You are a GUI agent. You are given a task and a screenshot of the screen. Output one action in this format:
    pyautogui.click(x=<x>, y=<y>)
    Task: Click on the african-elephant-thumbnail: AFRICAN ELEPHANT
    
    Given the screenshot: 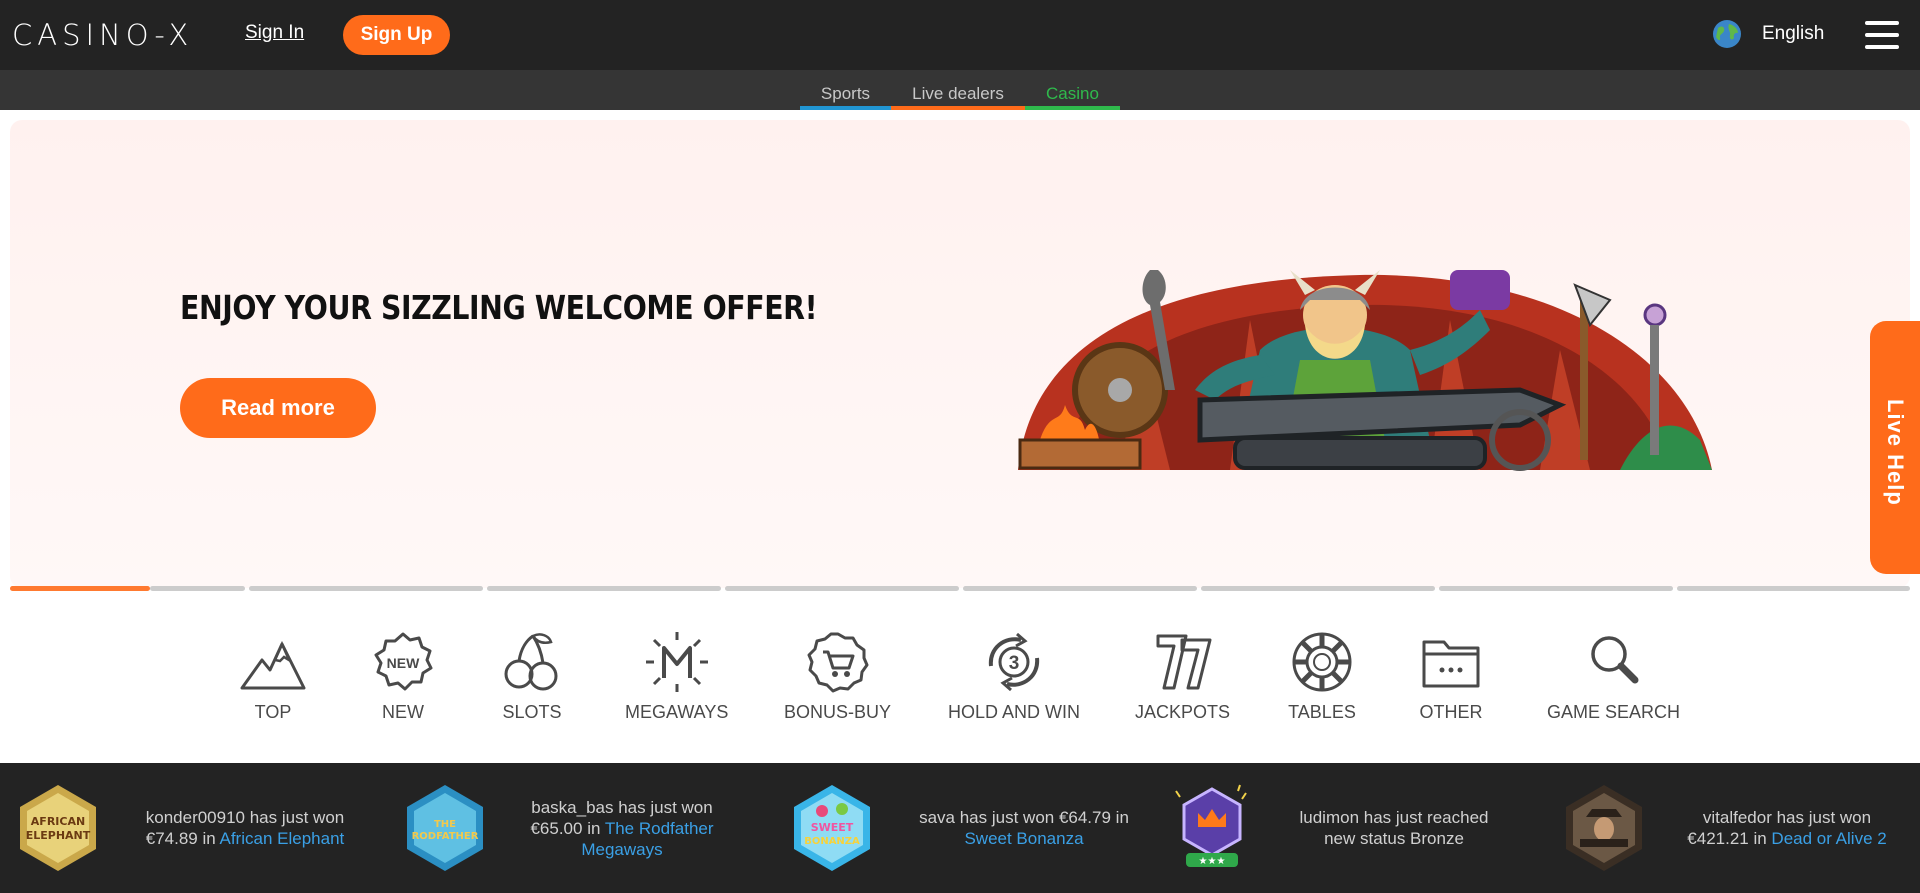 What is the action you would take?
    pyautogui.click(x=58, y=828)
    